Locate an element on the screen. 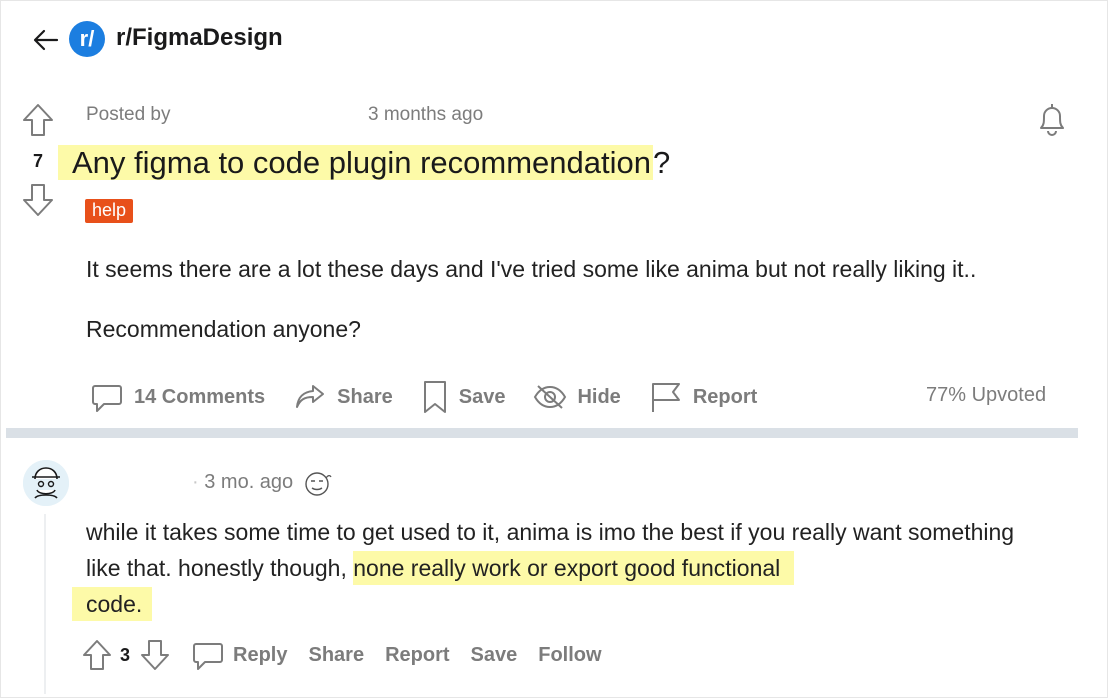 The image size is (1108, 698). reply-button: Reply is located at coordinates (239, 655).